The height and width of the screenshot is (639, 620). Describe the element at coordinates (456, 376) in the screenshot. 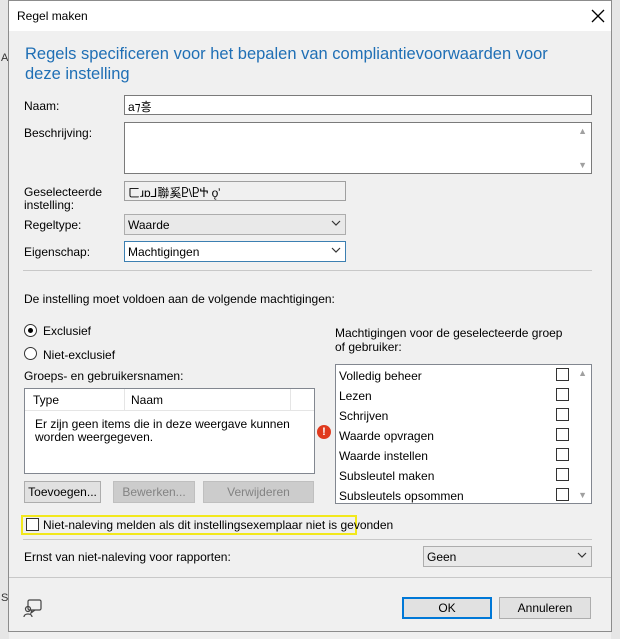

I see `permission-row: Volledig beheer` at that location.